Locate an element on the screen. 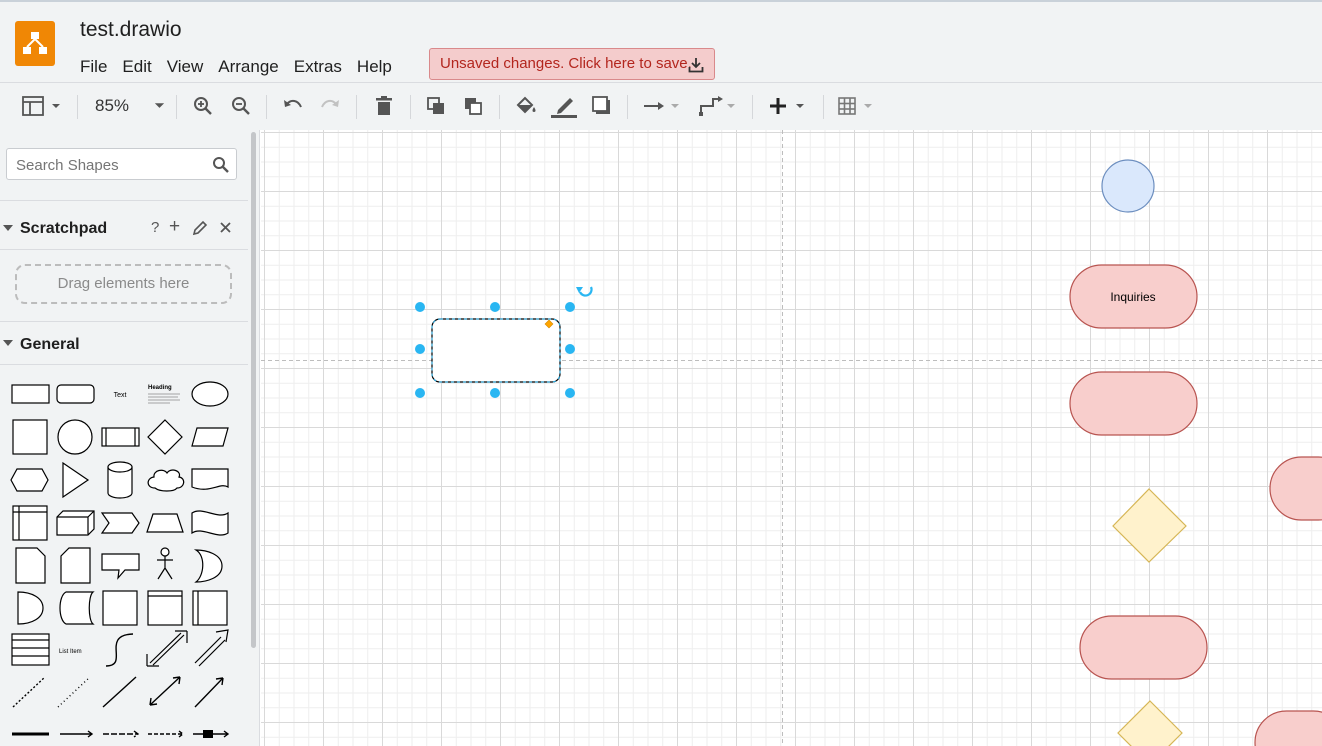 This screenshot has width=1322, height=746. rotate-handle-icon is located at coordinates (584, 291).